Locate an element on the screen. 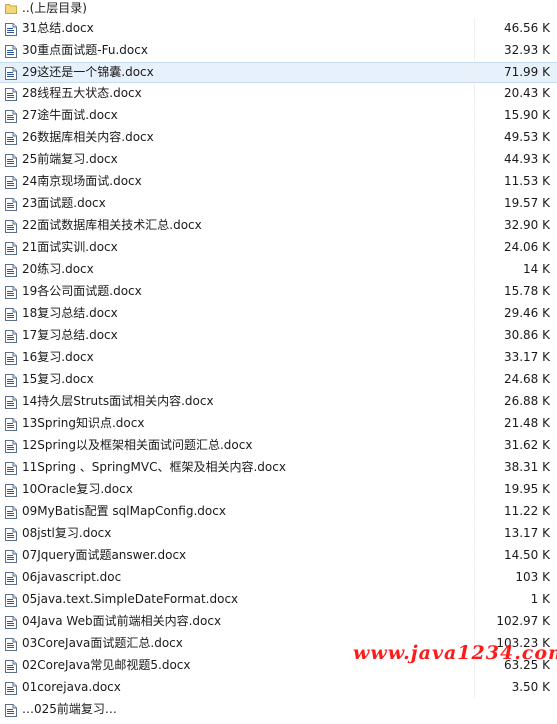 Image resolution: width=557 pixels, height=724 pixels. file-name: 19各公司面试题.docx is located at coordinates (82, 291).